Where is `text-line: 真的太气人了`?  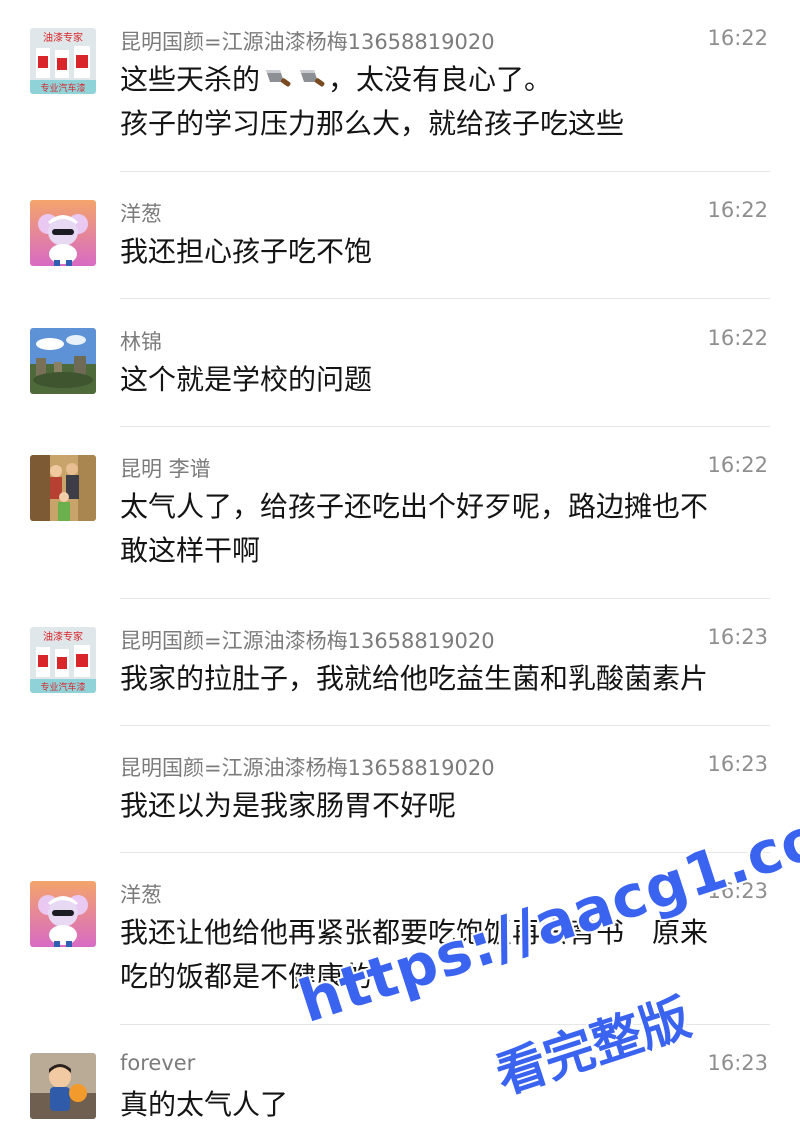 text-line: 真的太气人了 is located at coordinates (204, 1104).